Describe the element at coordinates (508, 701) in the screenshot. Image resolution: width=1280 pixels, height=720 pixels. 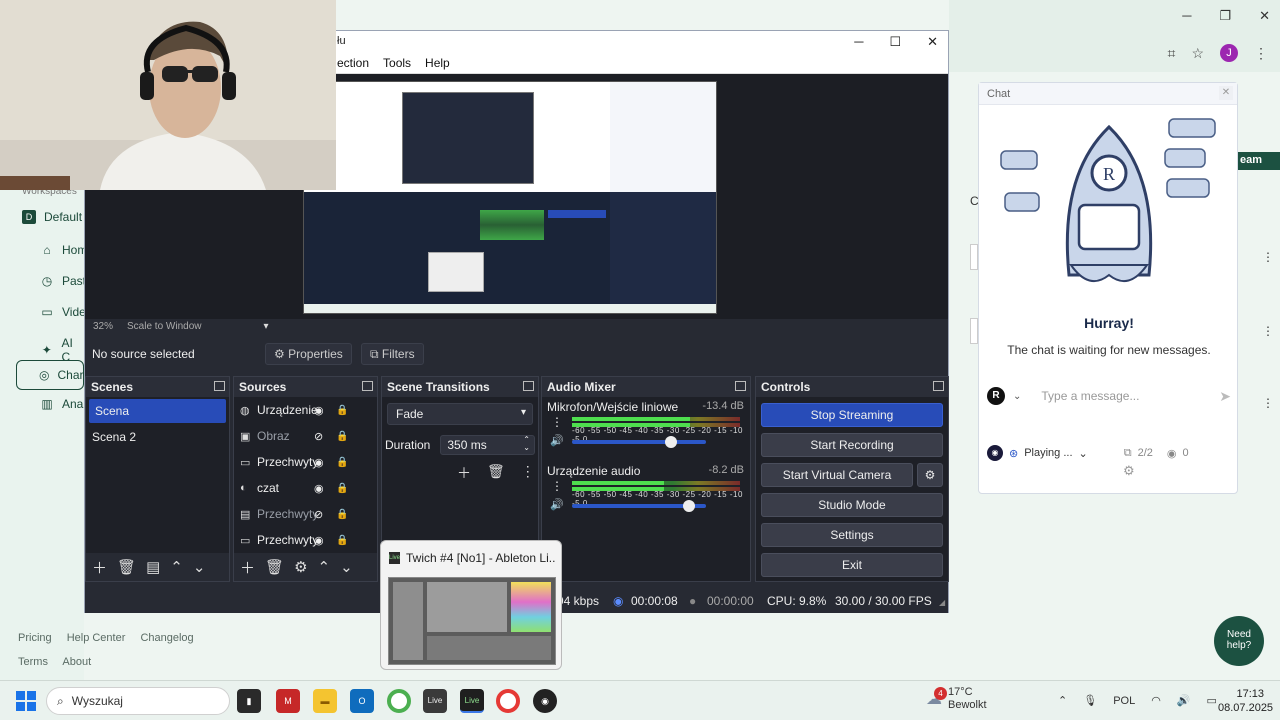
I see `chrome-profile-icon` at that location.